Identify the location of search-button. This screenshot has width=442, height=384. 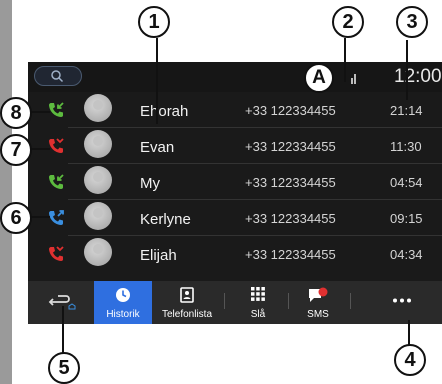
(58, 76).